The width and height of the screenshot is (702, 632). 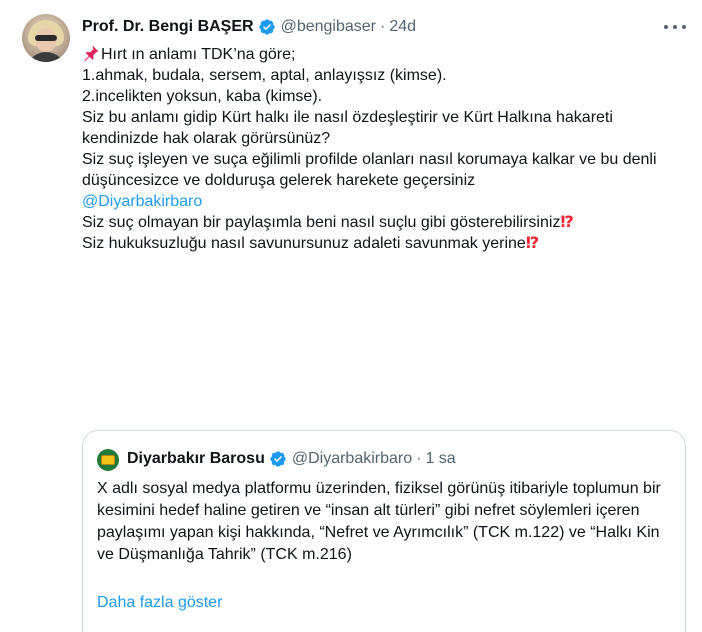 What do you see at coordinates (108, 460) in the screenshot?
I see `quote-avatar` at bounding box center [108, 460].